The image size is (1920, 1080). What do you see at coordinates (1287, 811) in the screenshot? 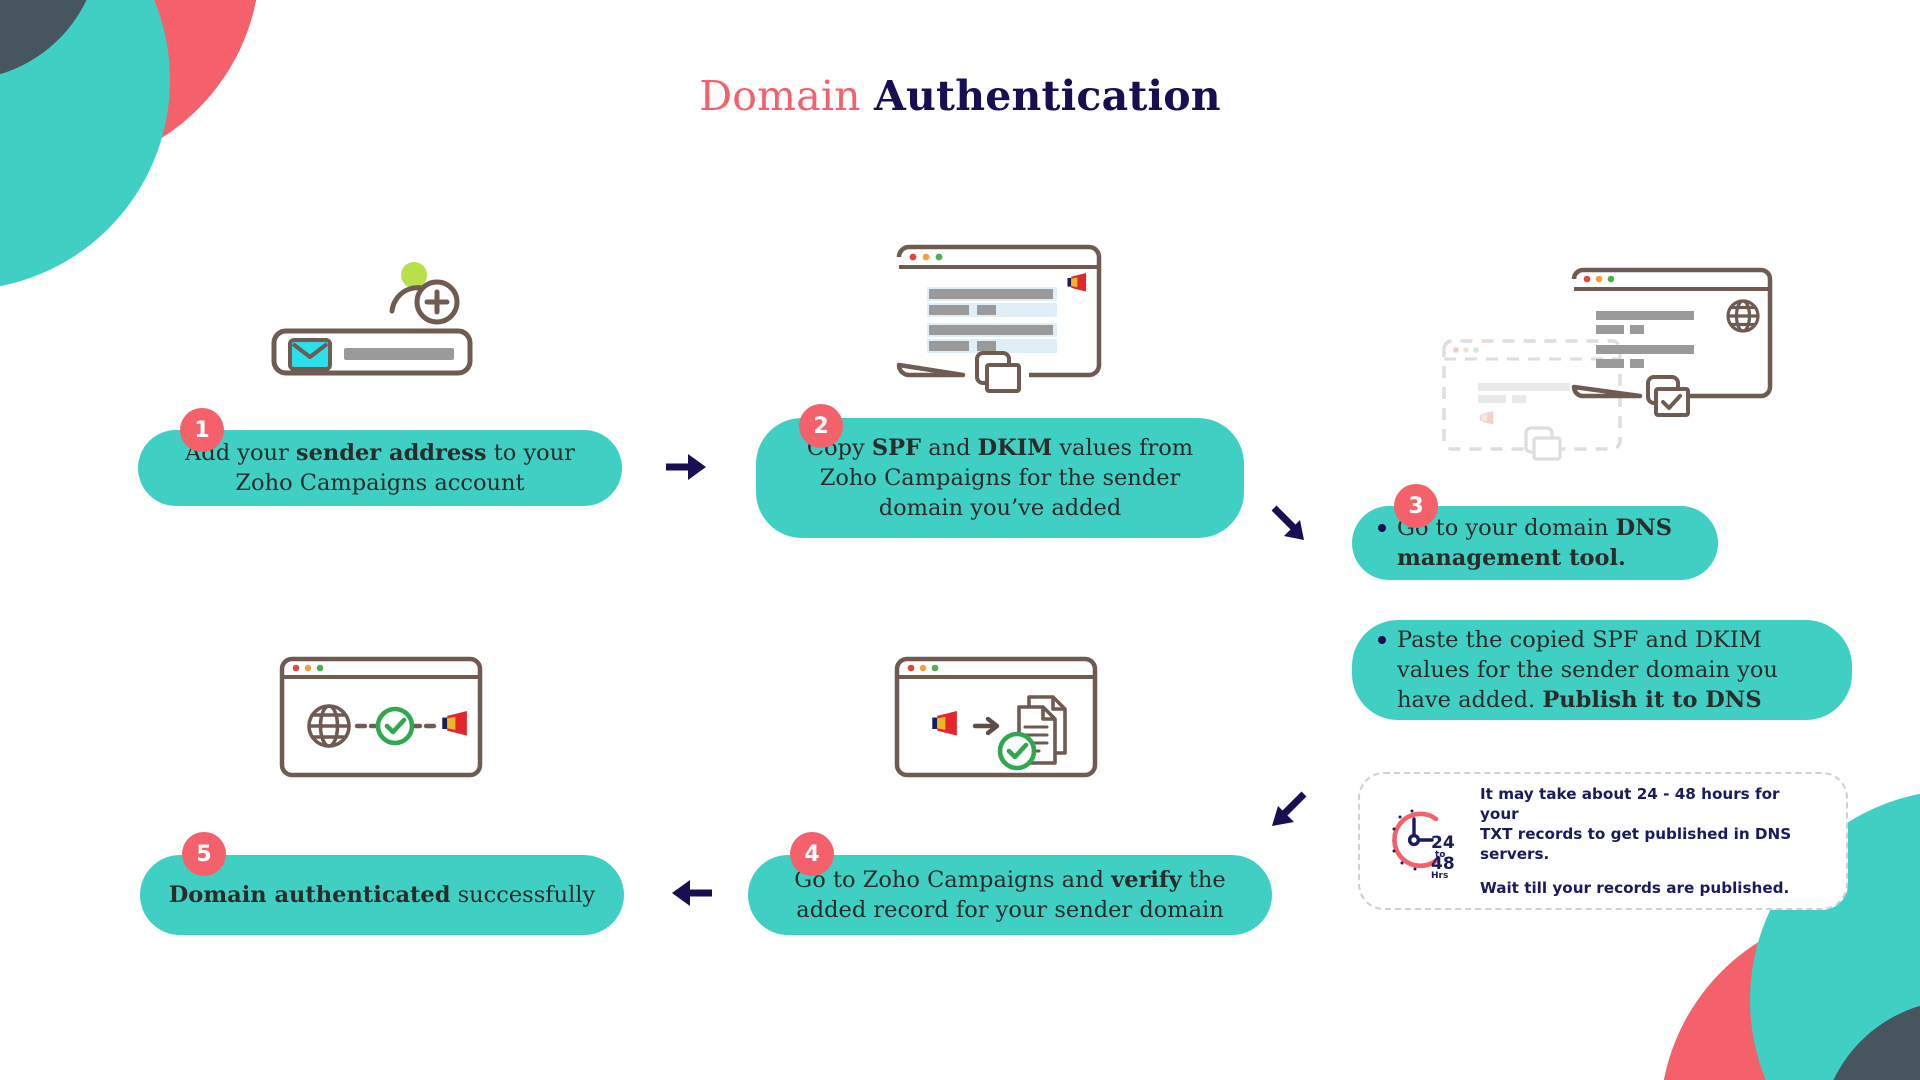
I see `arrow-step3-to-step4` at bounding box center [1287, 811].